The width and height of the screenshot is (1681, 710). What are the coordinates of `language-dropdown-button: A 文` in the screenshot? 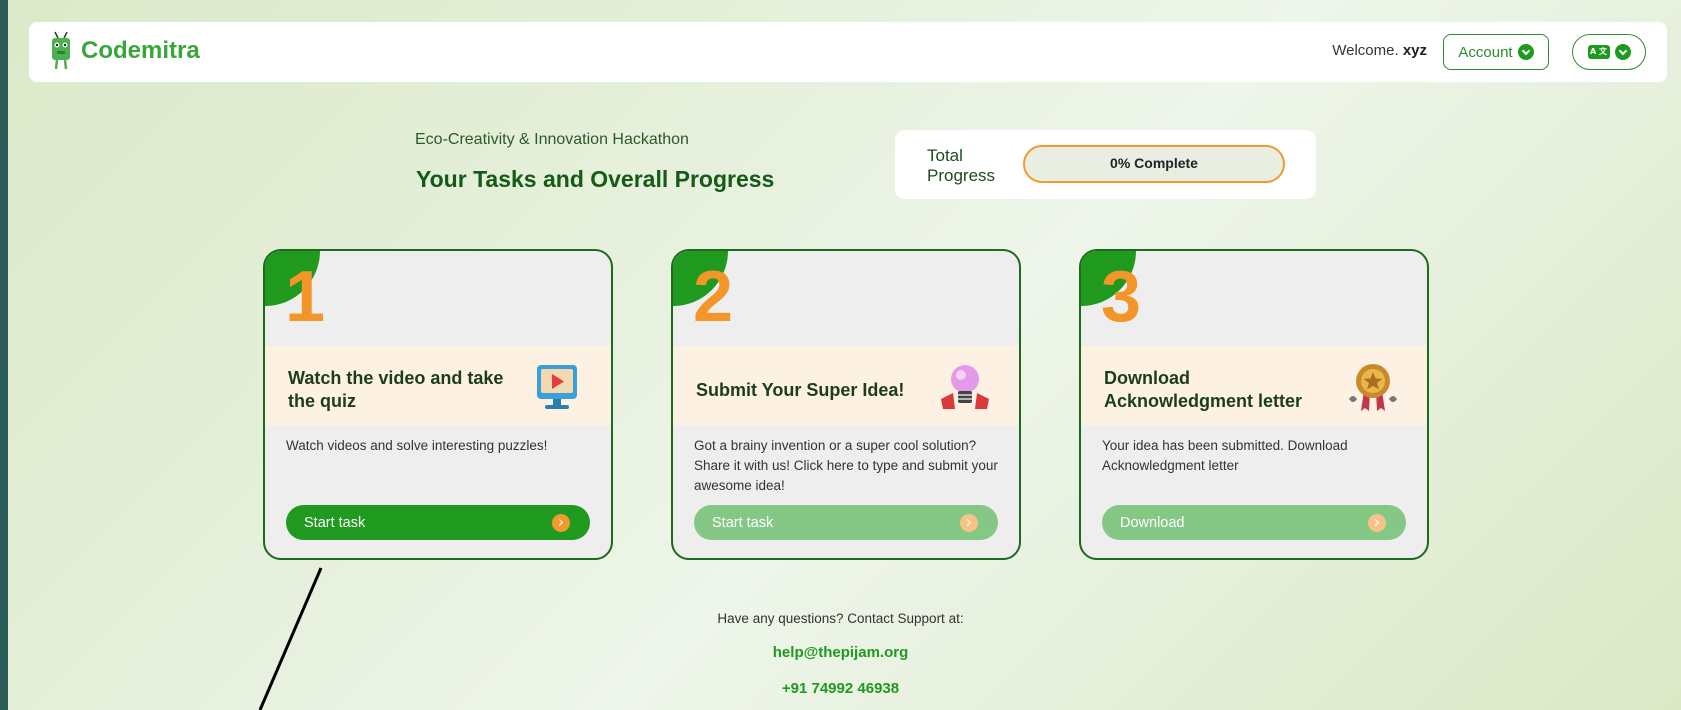 It's located at (1609, 52).